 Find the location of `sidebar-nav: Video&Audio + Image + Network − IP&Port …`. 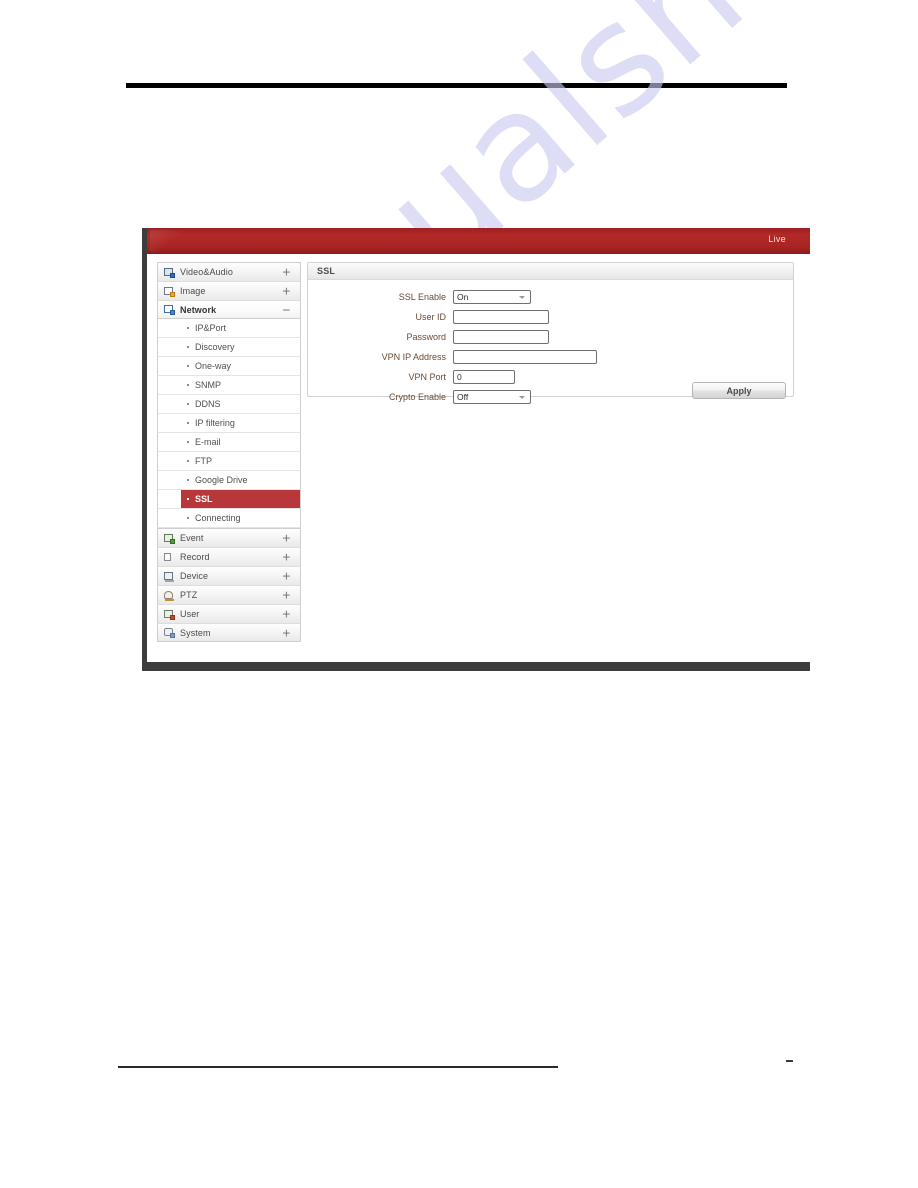

sidebar-nav: Video&Audio + Image + Network − IP&Port … is located at coordinates (229, 452).